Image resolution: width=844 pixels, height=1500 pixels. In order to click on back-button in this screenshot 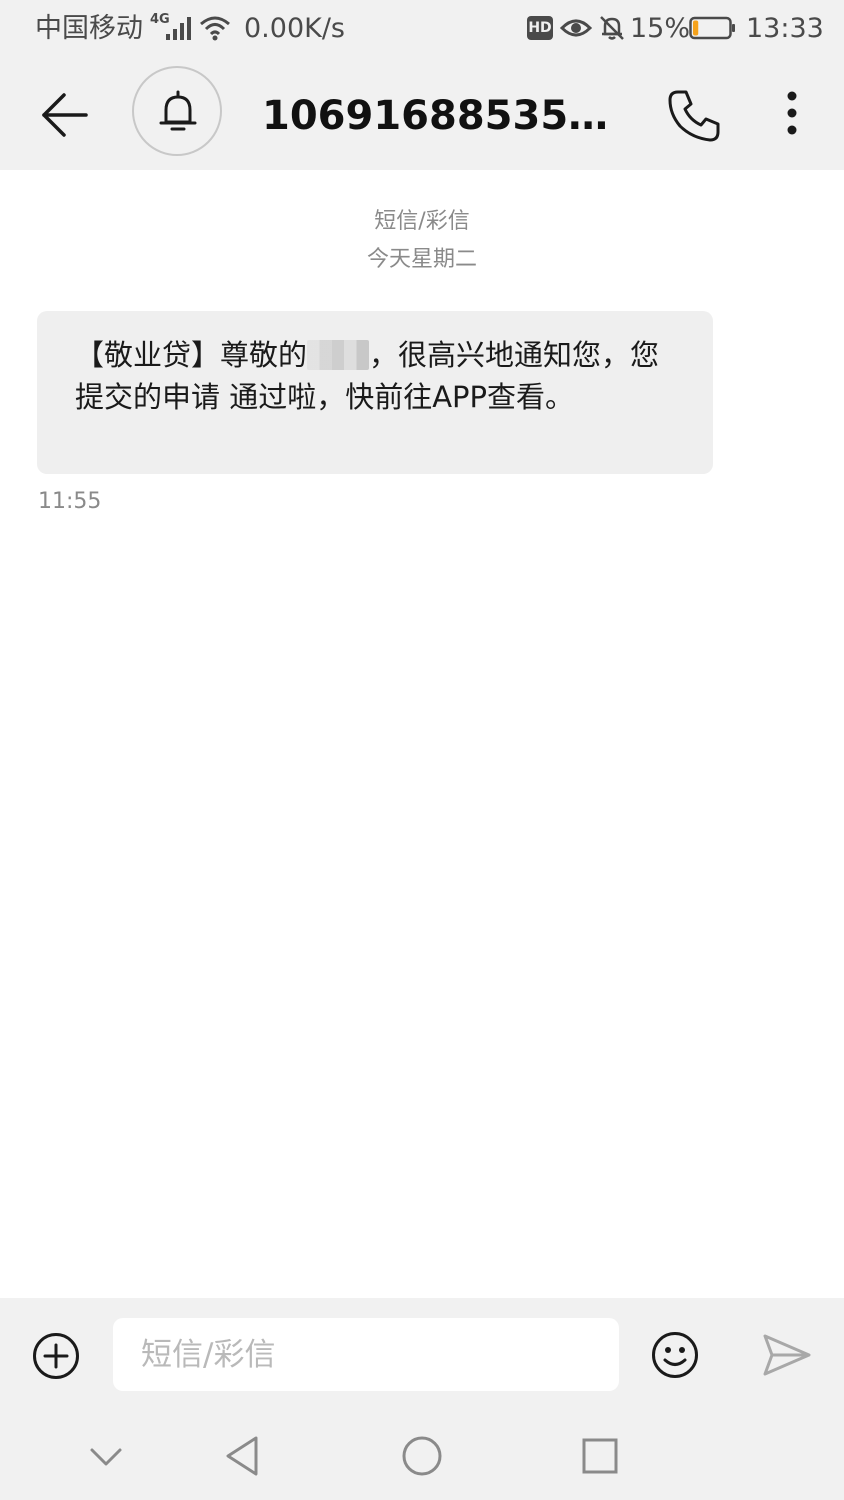, I will do `click(65, 115)`.